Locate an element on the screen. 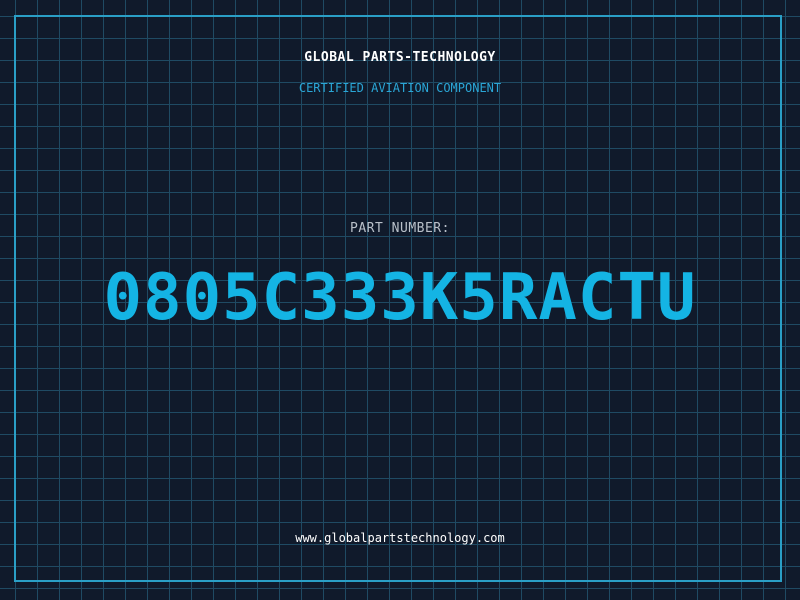 The image size is (800, 600). certification-tagline: CERTIFIED AVIATION COMPONENT is located at coordinates (400, 88).